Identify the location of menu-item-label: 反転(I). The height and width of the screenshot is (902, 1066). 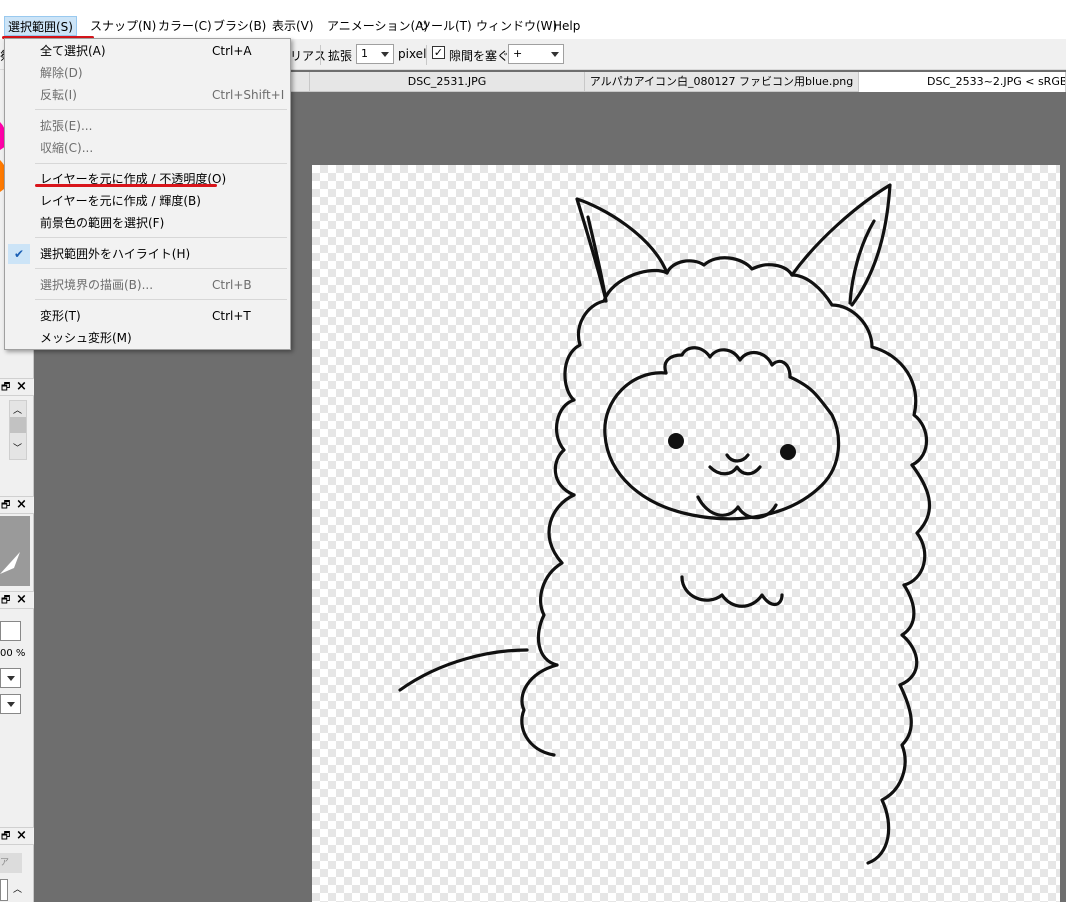
(58, 95).